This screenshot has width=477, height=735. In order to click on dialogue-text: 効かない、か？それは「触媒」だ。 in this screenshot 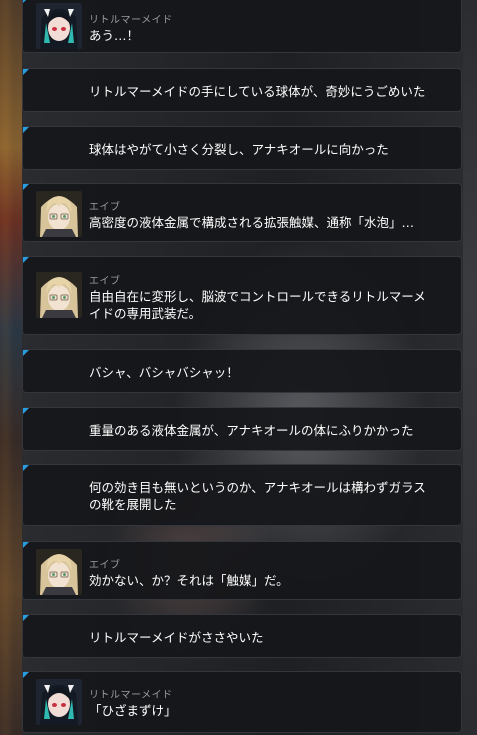, I will do `click(189, 580)`.